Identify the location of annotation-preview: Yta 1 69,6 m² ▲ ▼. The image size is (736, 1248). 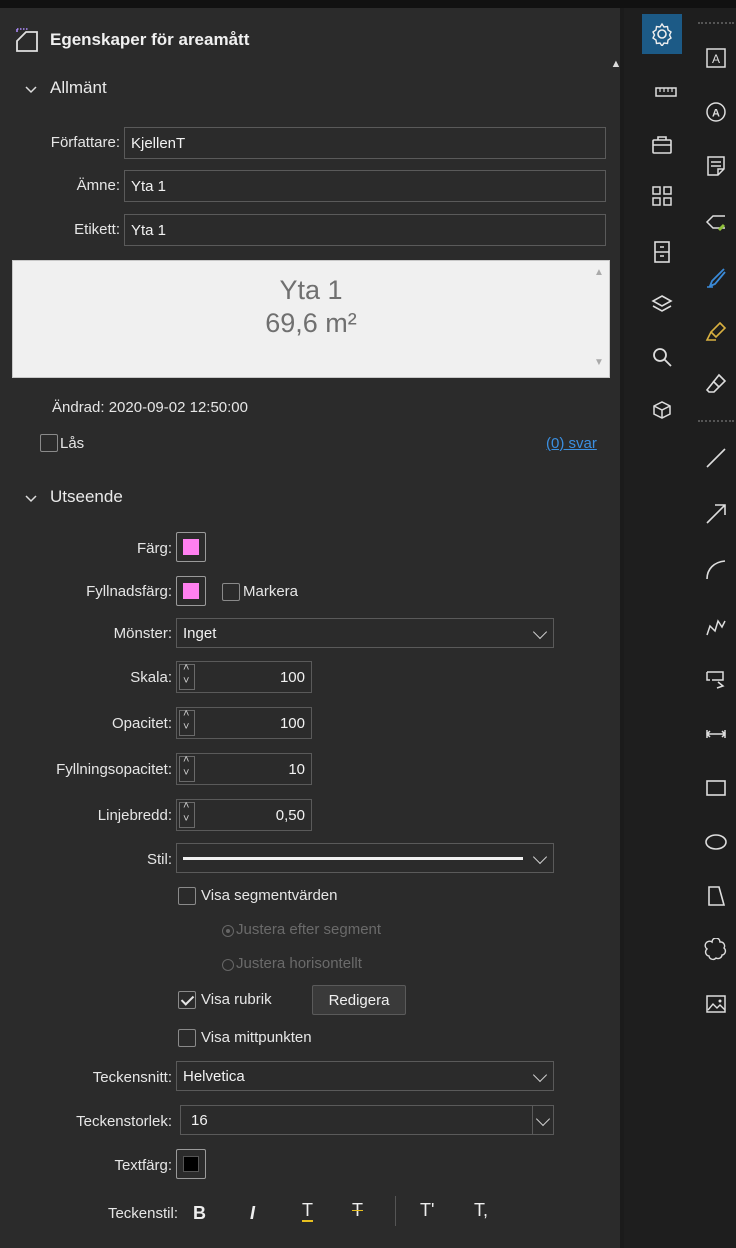
(311, 319).